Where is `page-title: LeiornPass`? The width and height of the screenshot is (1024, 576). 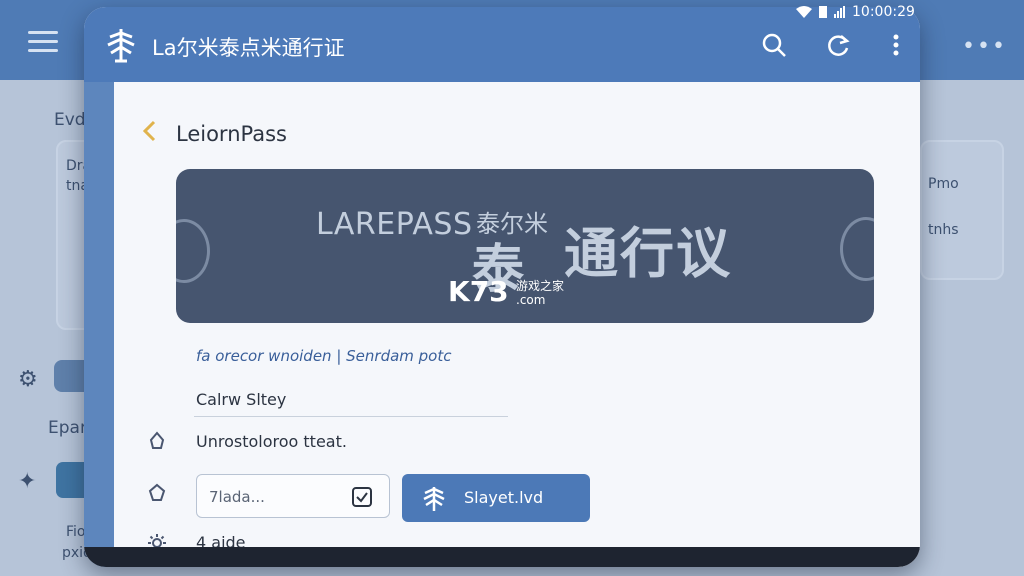
page-title: LeiornPass is located at coordinates (231, 134).